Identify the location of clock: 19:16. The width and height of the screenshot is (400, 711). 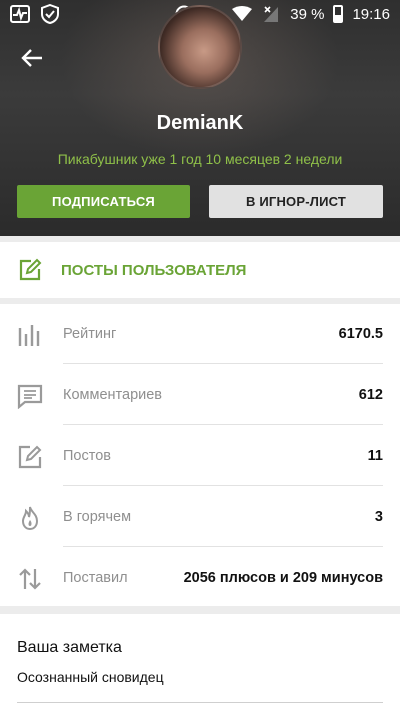
(371, 14).